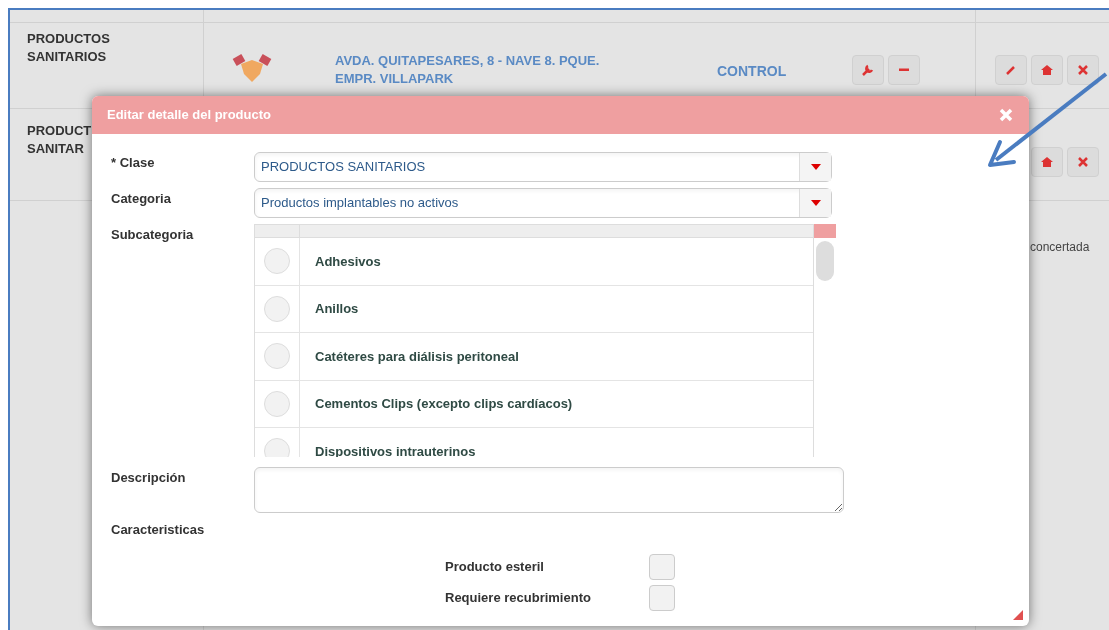 This screenshot has width=1109, height=630. I want to click on dialog-title: Editar detalle del producto, so click(189, 115).